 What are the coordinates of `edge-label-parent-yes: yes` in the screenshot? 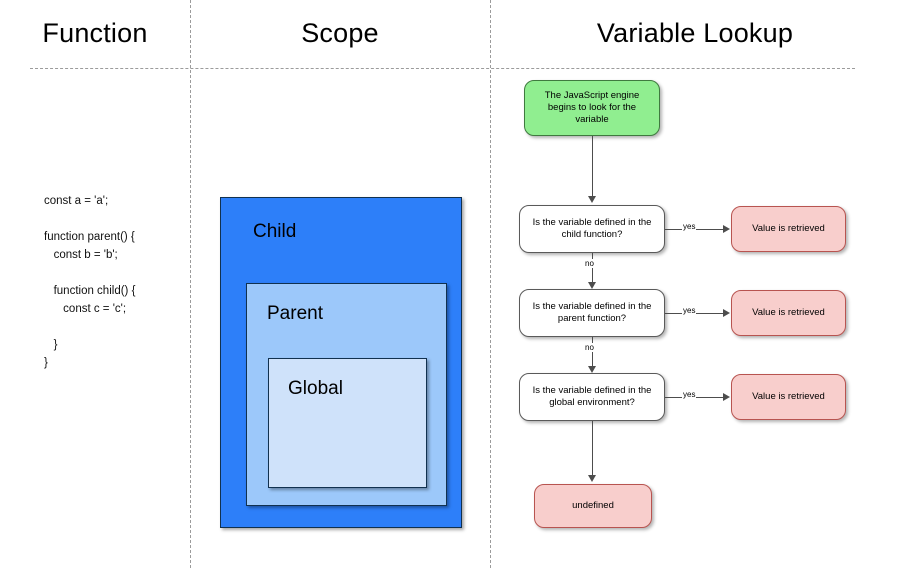 It's located at (689, 310).